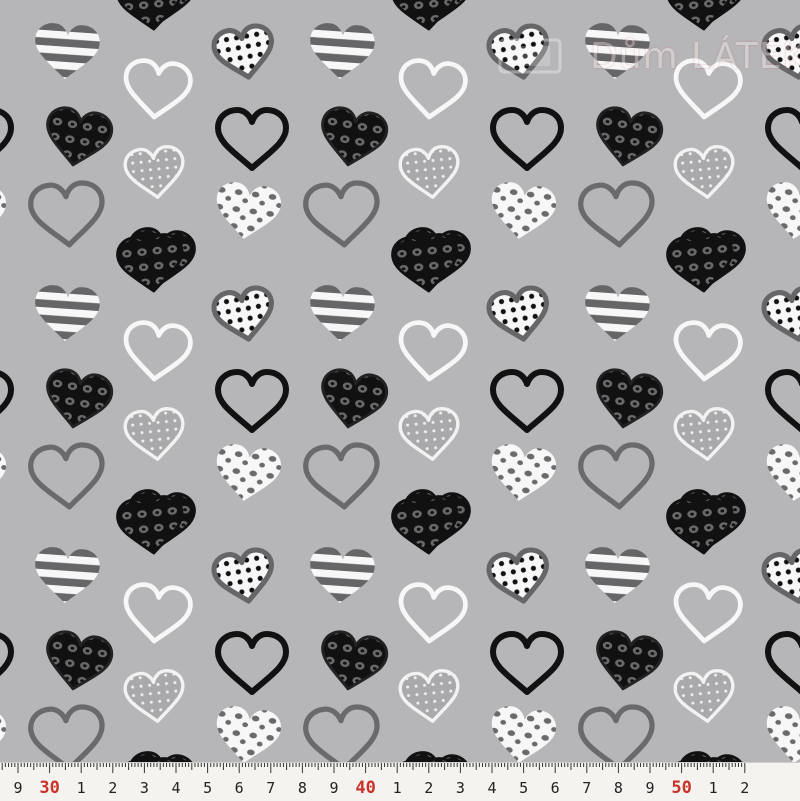 The width and height of the screenshot is (800, 801). Describe the element at coordinates (645, 60) in the screenshot. I see `watermark: Dům LÁTEK.cz` at that location.